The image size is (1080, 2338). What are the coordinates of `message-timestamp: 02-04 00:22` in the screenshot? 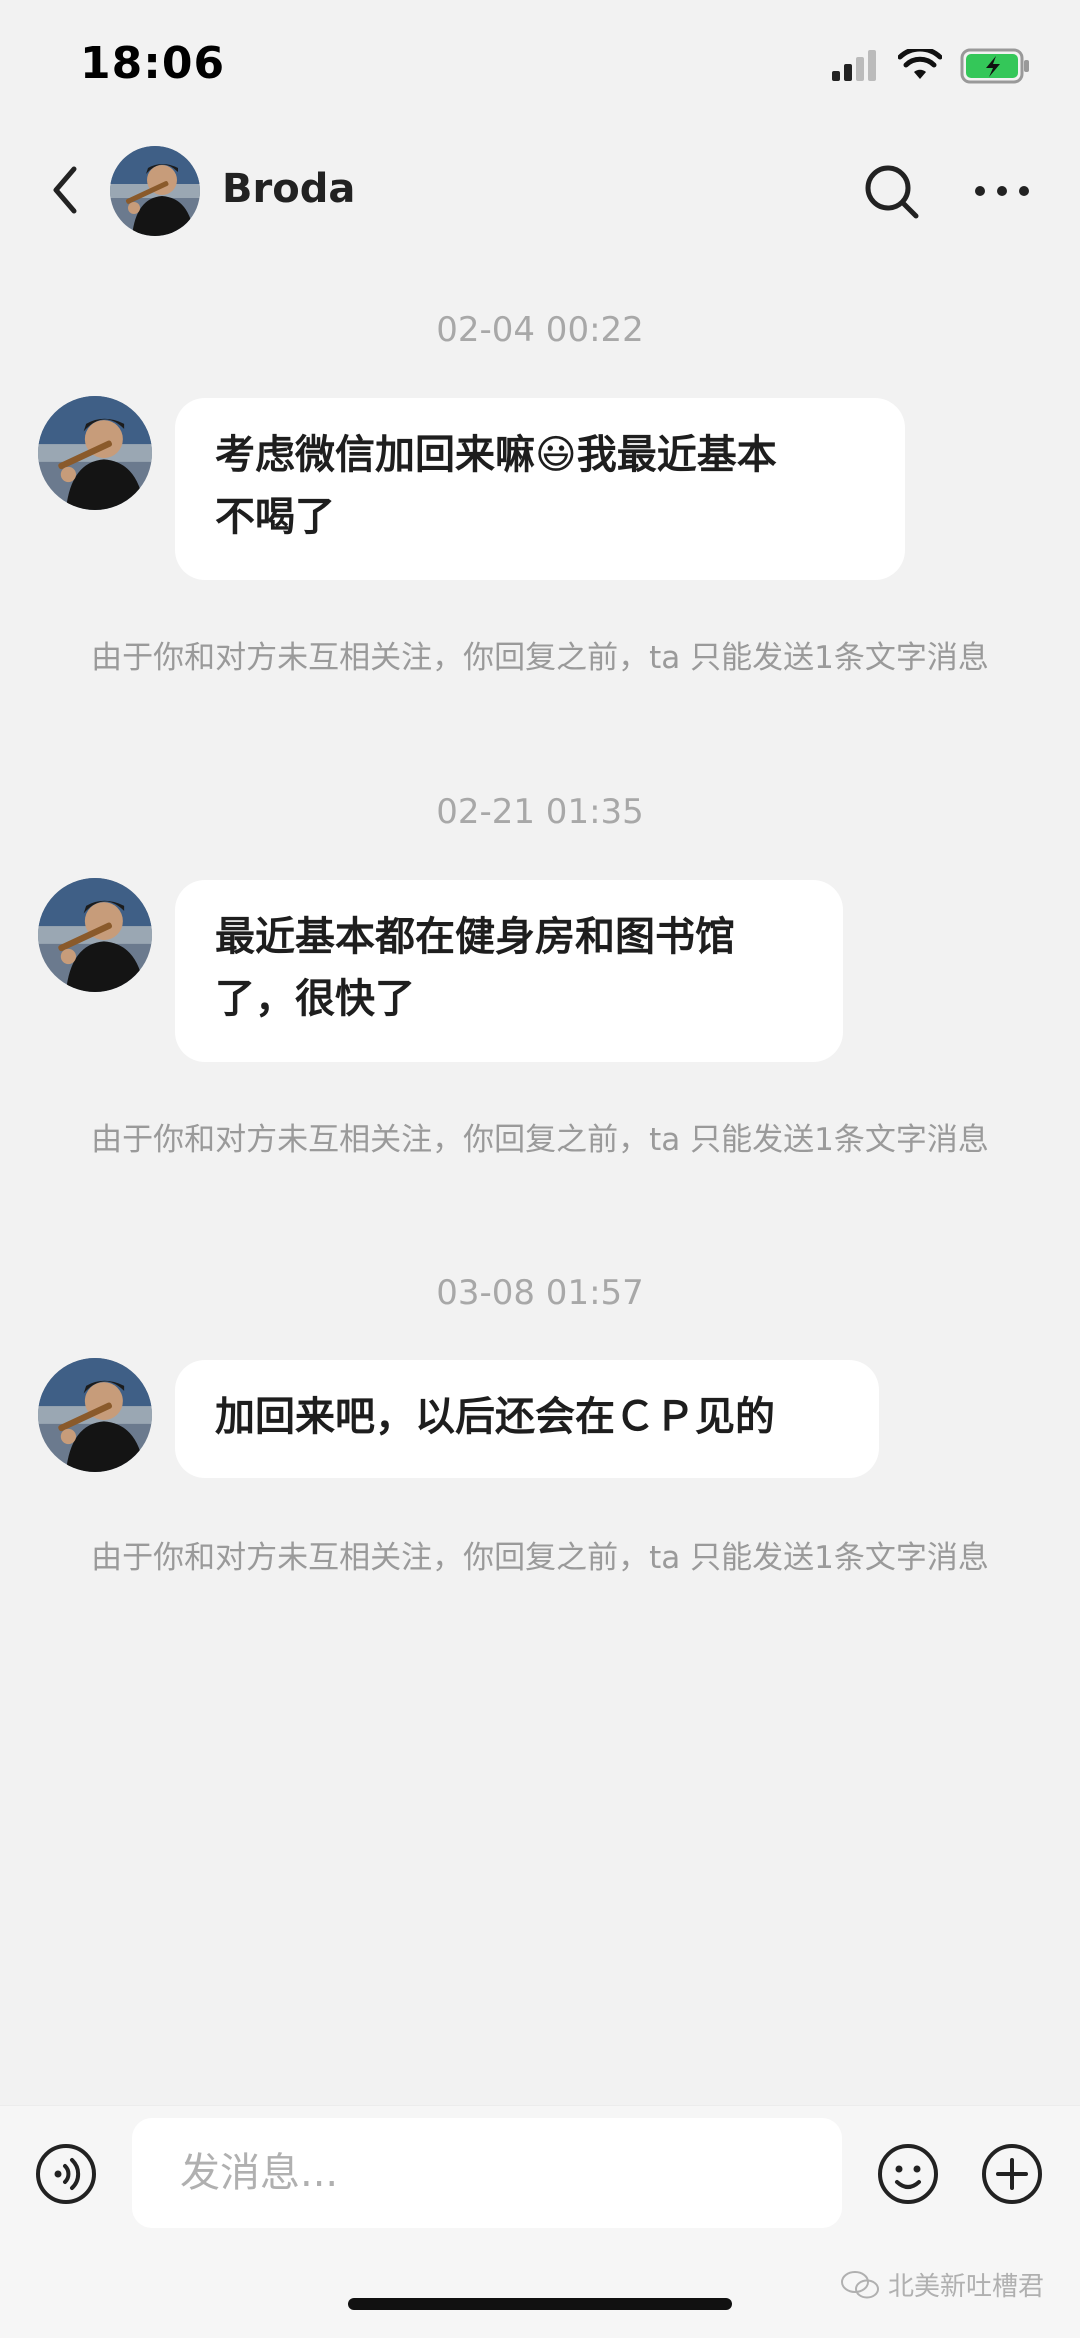 It's located at (540, 330).